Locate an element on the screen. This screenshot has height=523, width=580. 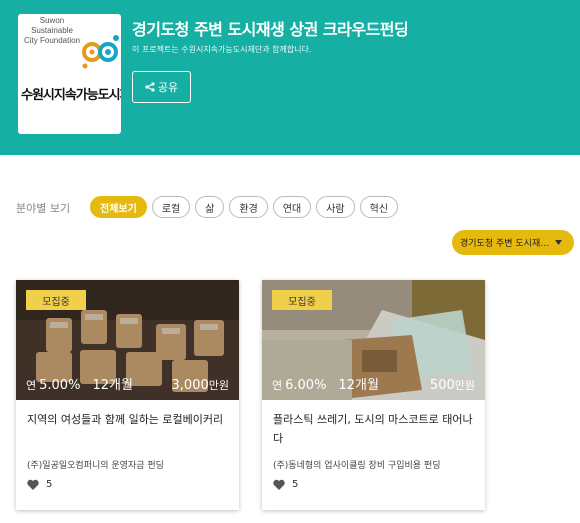
logo-text-kr: 수원시지속가능도시재단 is located at coordinates (71, 95).